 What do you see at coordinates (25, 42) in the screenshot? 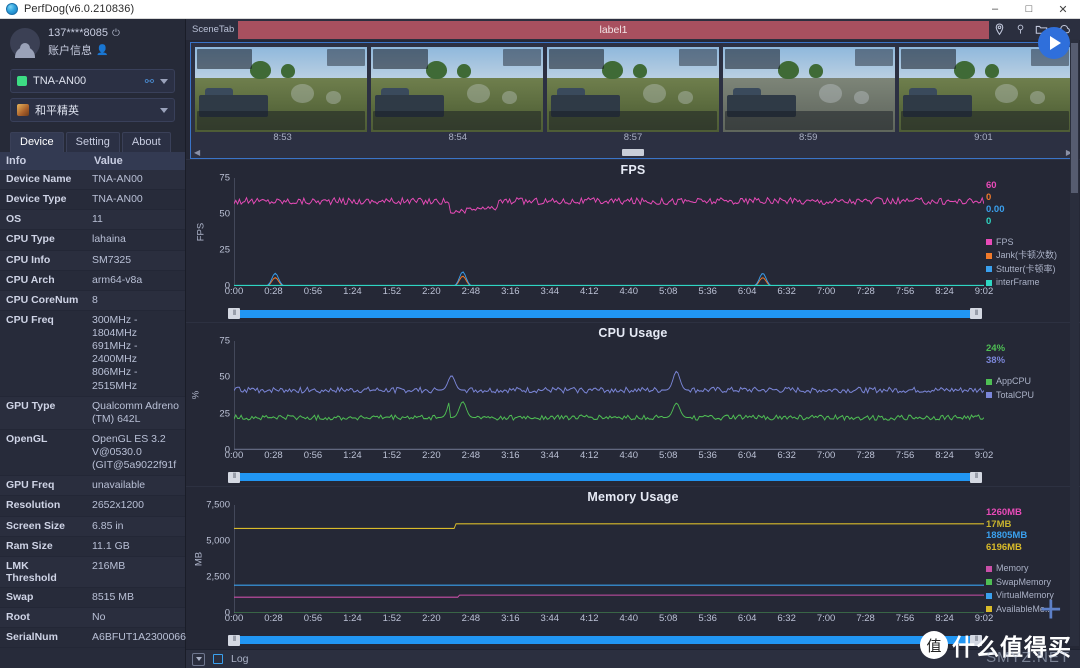
I see `avatar` at bounding box center [25, 42].